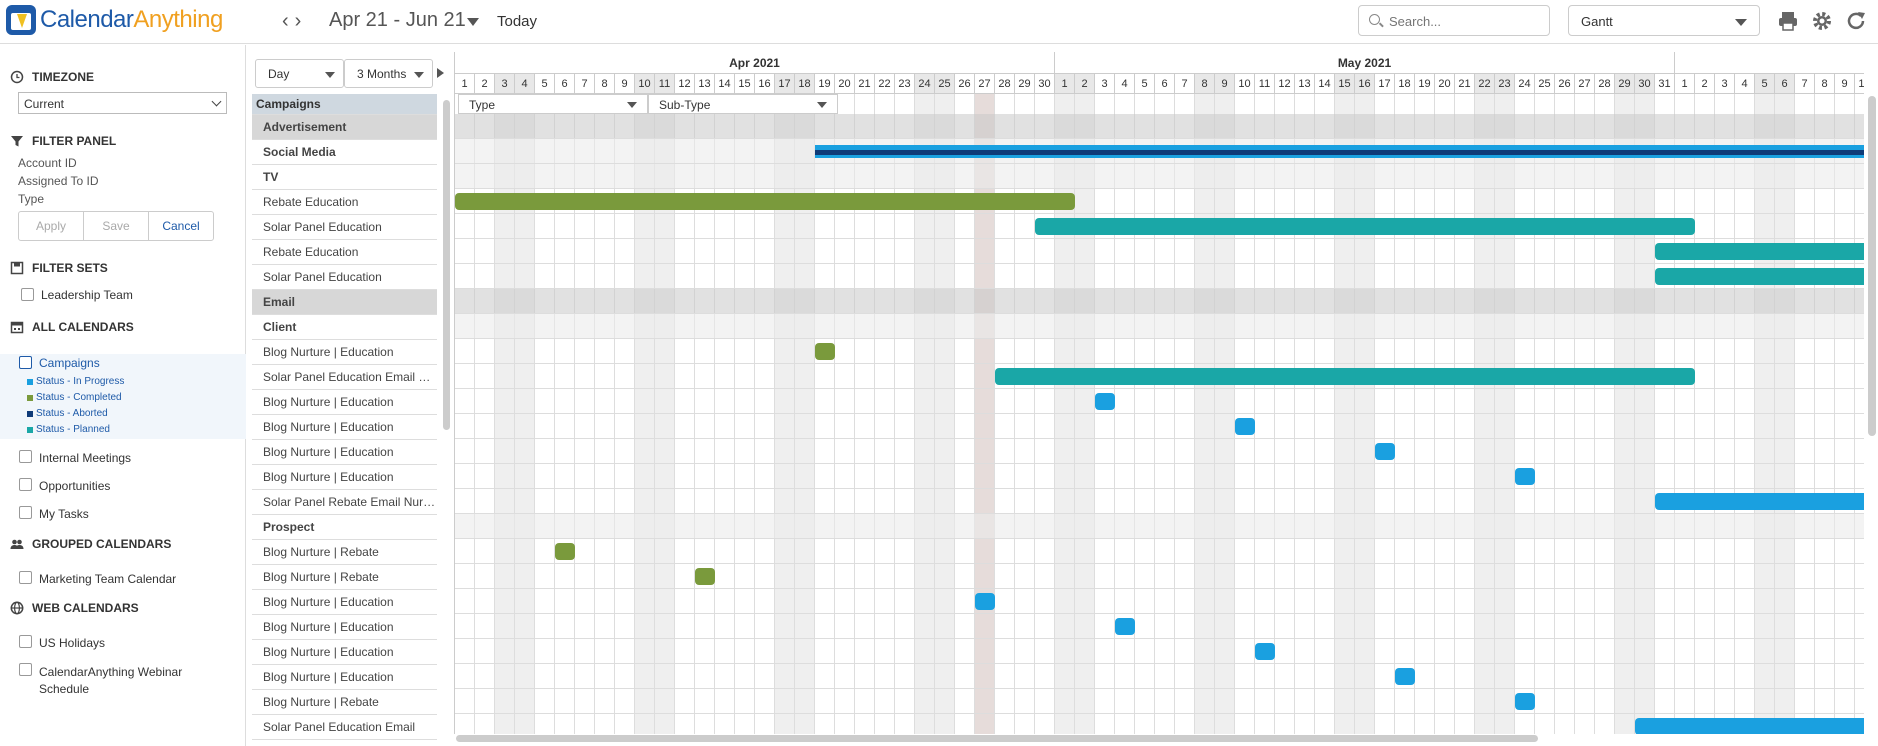  What do you see at coordinates (67, 413) in the screenshot?
I see `status-aborted: Status - Aborted` at bounding box center [67, 413].